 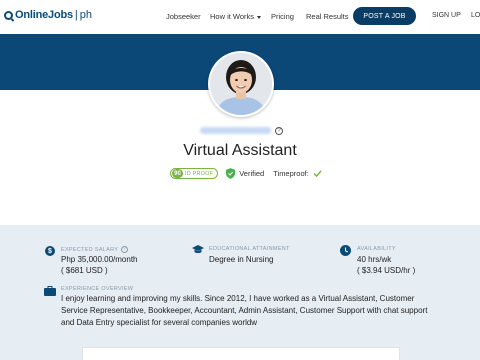 What do you see at coordinates (84, 270) in the screenshot?
I see `expected-salary-usd: ( $681 USD )` at bounding box center [84, 270].